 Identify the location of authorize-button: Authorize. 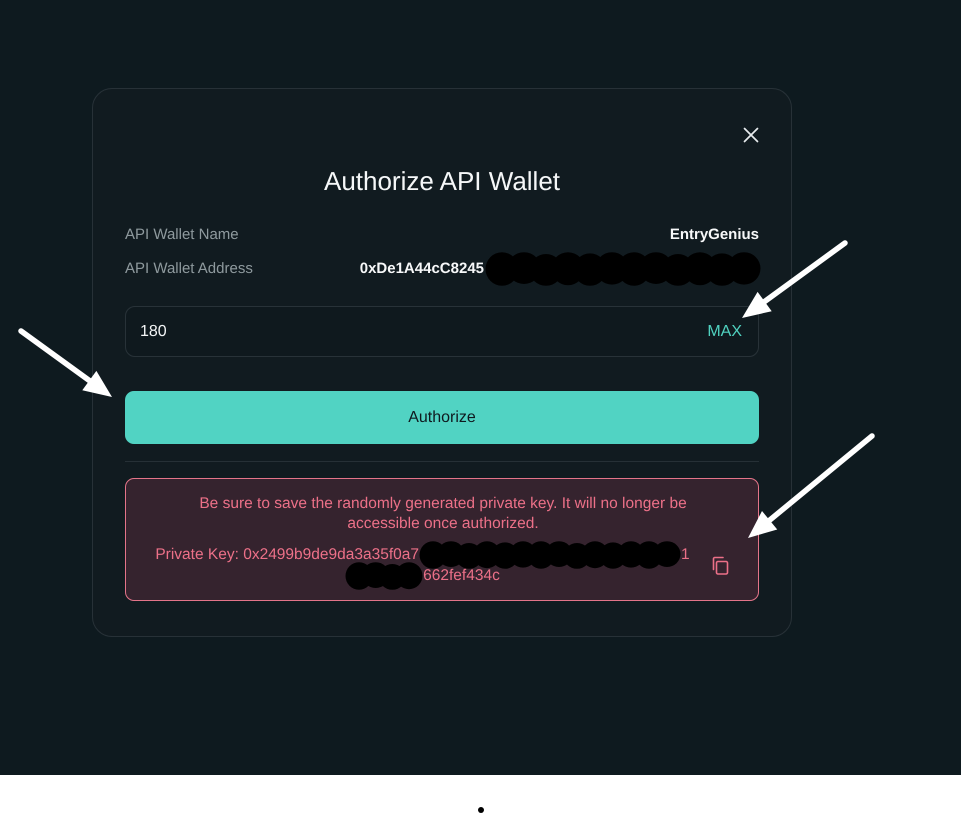
(442, 417).